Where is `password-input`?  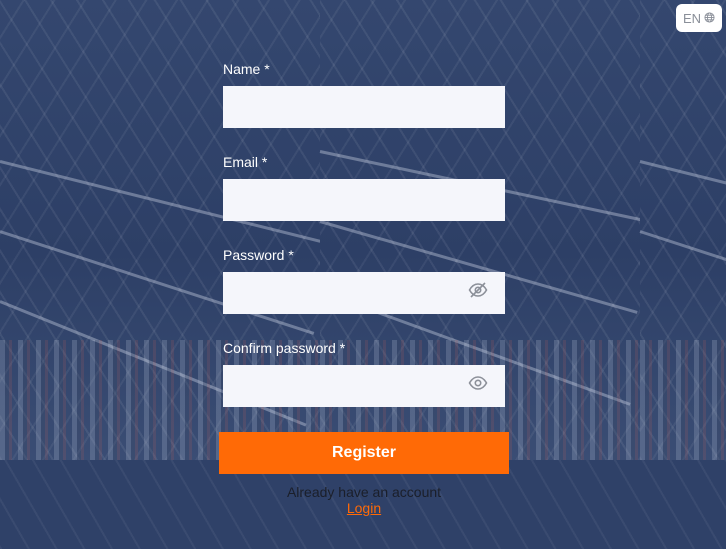
password-input is located at coordinates (364, 293).